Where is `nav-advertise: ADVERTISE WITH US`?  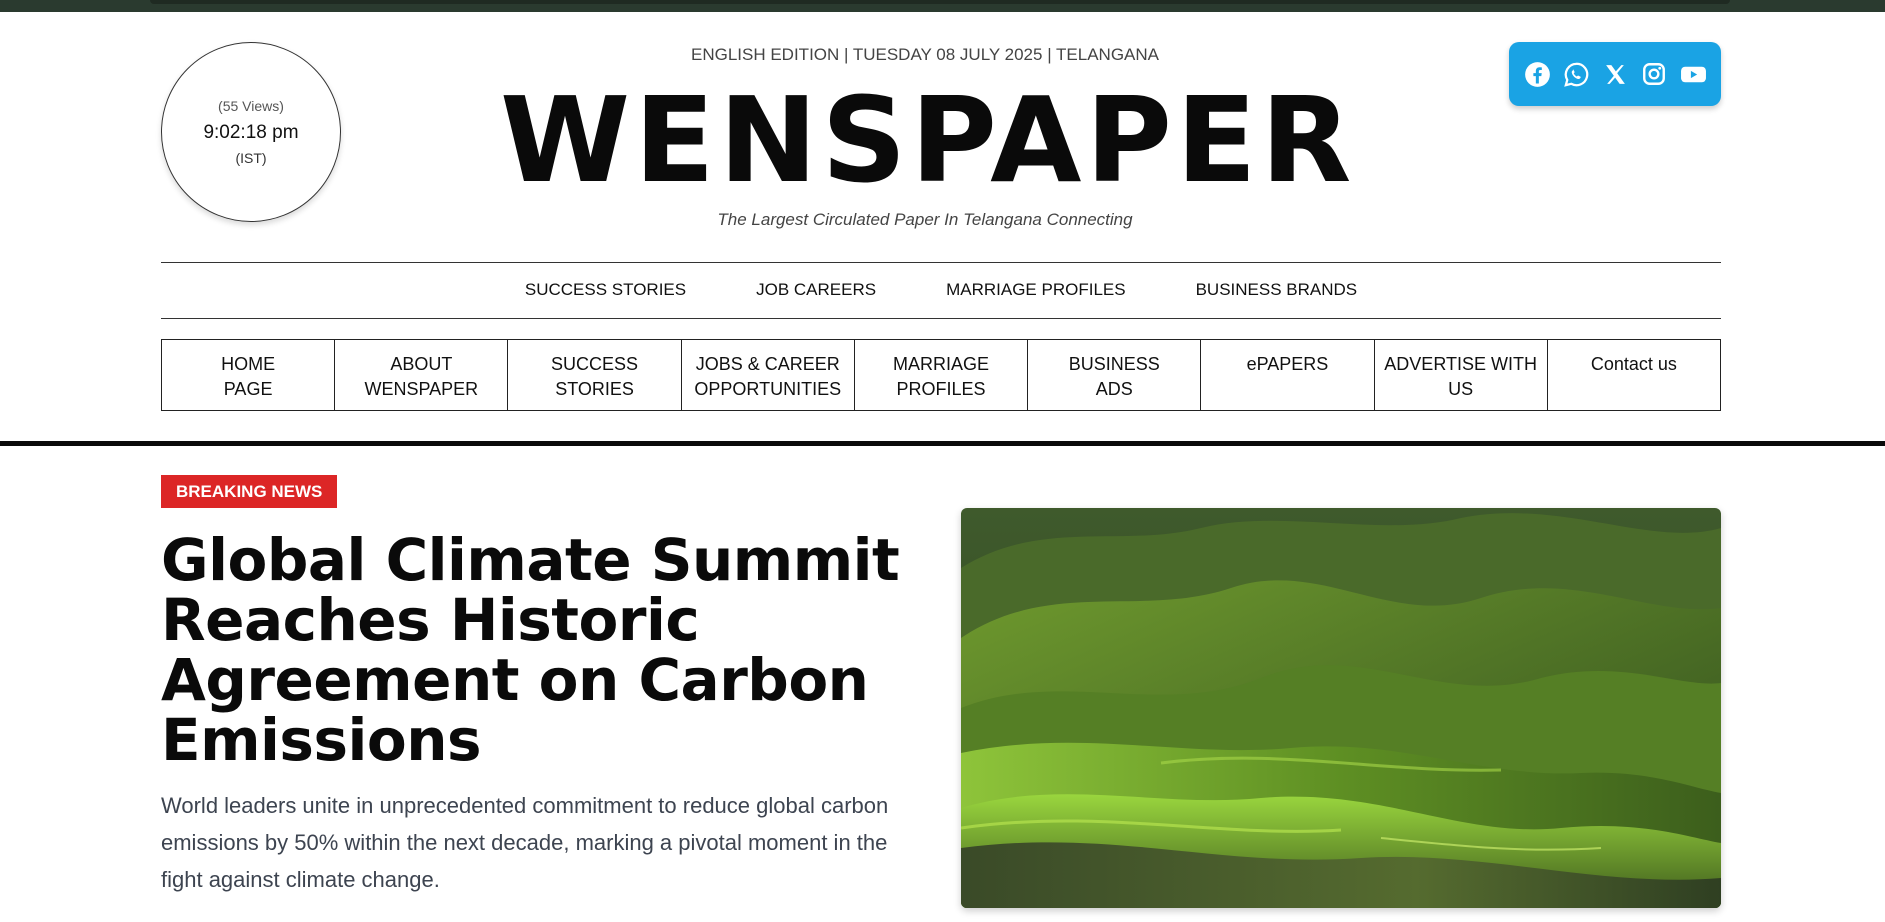
nav-advertise: ADVERTISE WITH US is located at coordinates (1461, 375).